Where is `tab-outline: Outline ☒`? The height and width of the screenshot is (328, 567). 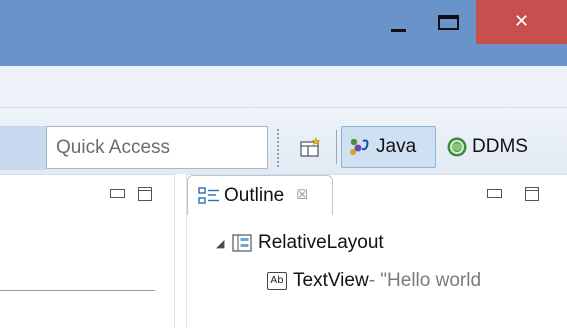 tab-outline: Outline ☒ is located at coordinates (260, 195).